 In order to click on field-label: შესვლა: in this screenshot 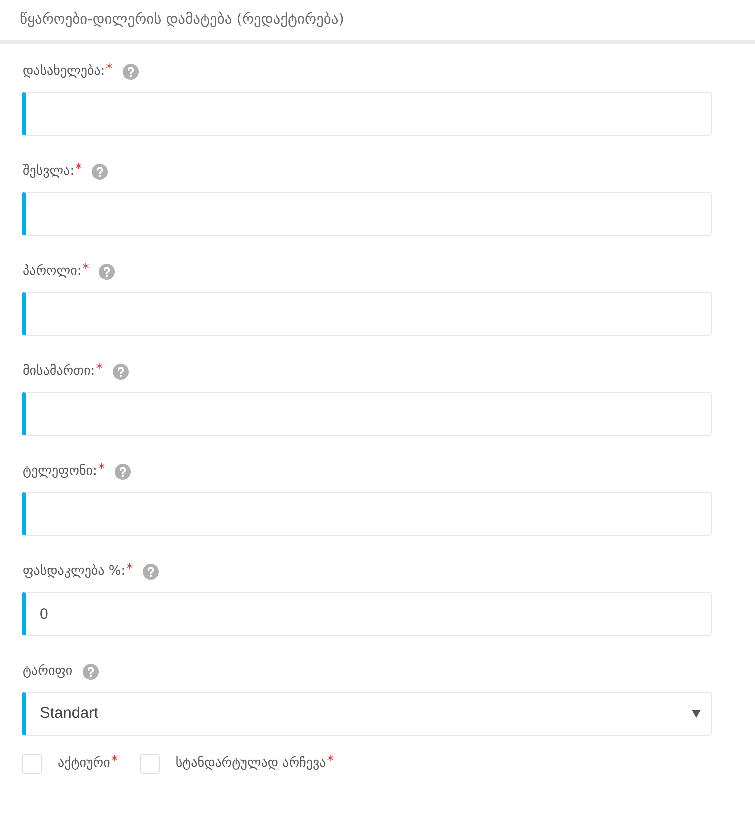, I will do `click(49, 172)`.